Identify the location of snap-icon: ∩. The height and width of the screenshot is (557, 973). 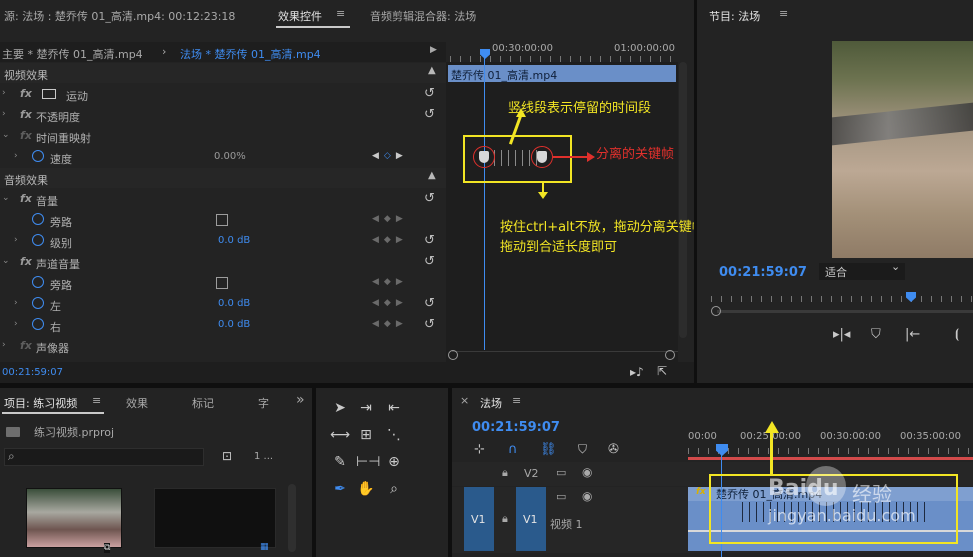
(513, 449).